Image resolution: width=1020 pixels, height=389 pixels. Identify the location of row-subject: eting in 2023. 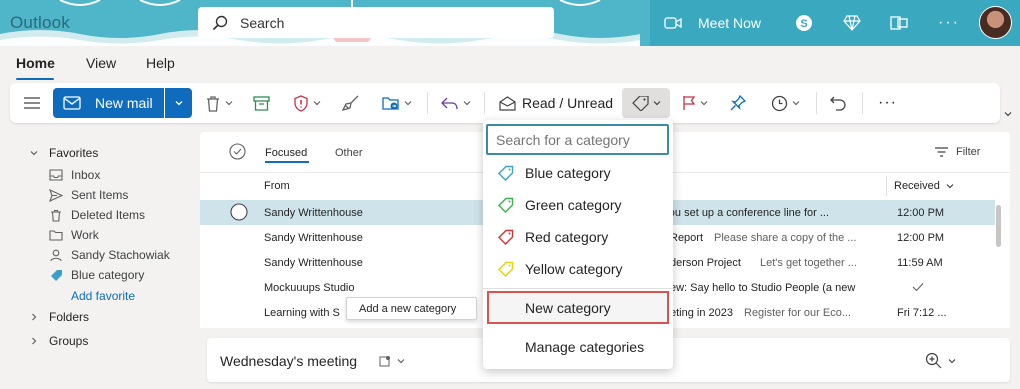
(701, 312).